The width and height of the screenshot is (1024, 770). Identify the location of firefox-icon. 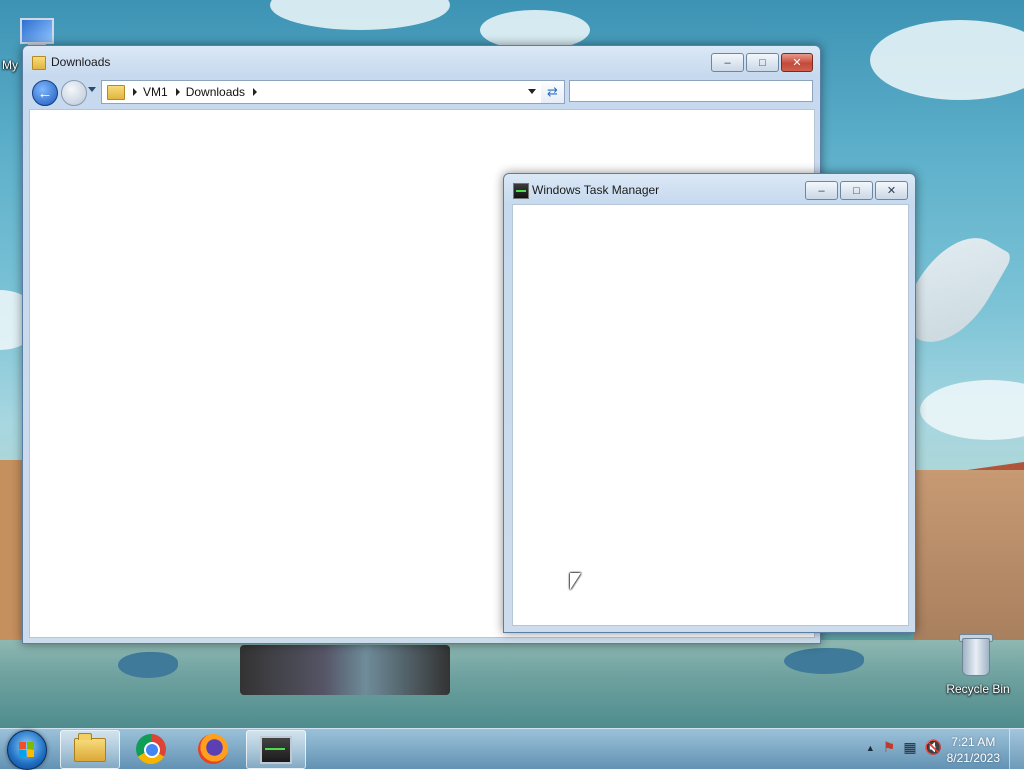
(213, 748).